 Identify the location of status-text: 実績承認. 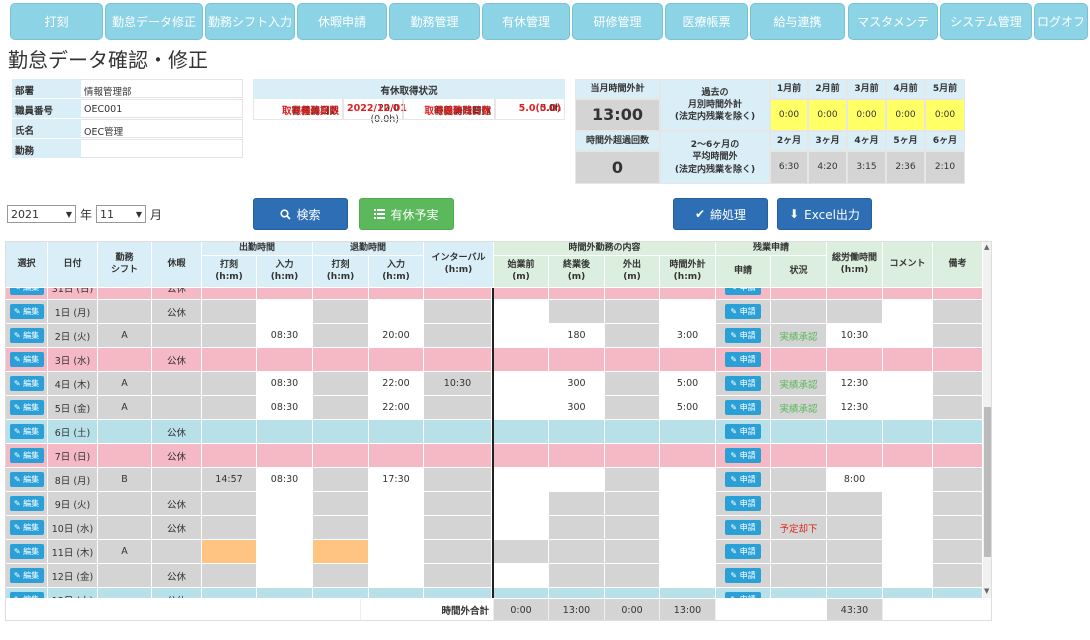
(798, 385).